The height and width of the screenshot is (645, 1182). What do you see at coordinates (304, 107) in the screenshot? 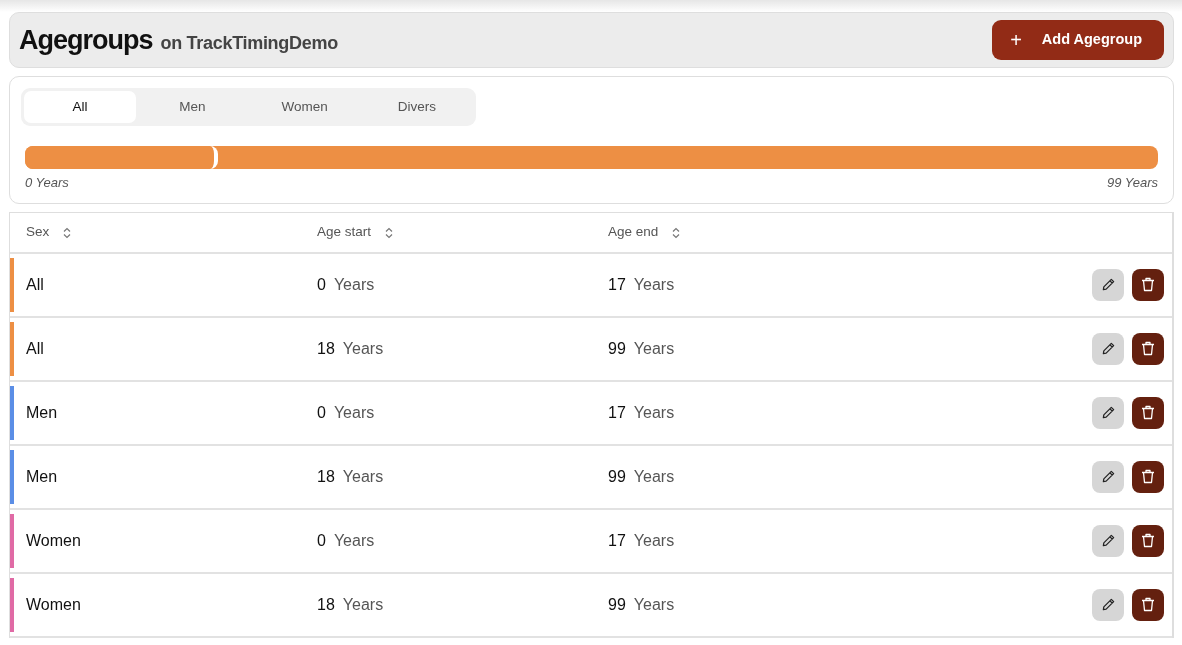
I see `filter-tab: Women` at bounding box center [304, 107].